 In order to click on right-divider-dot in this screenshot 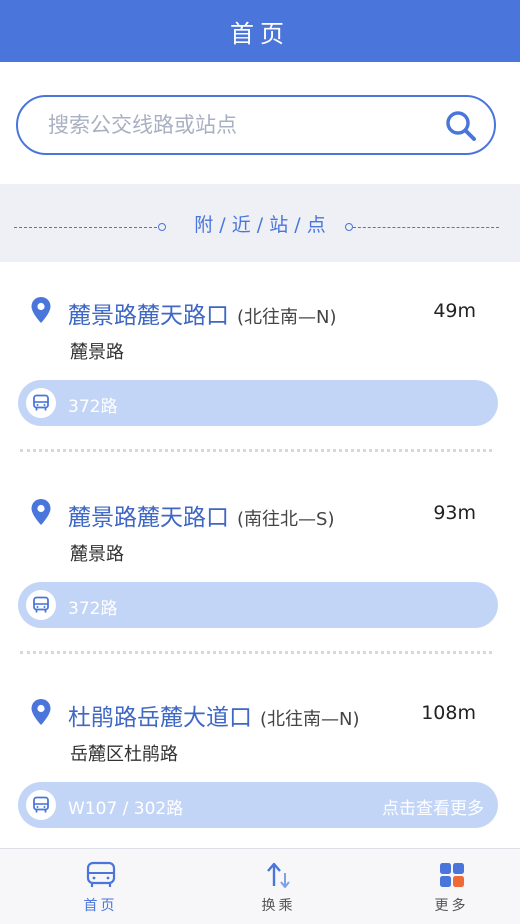, I will do `click(349, 227)`.